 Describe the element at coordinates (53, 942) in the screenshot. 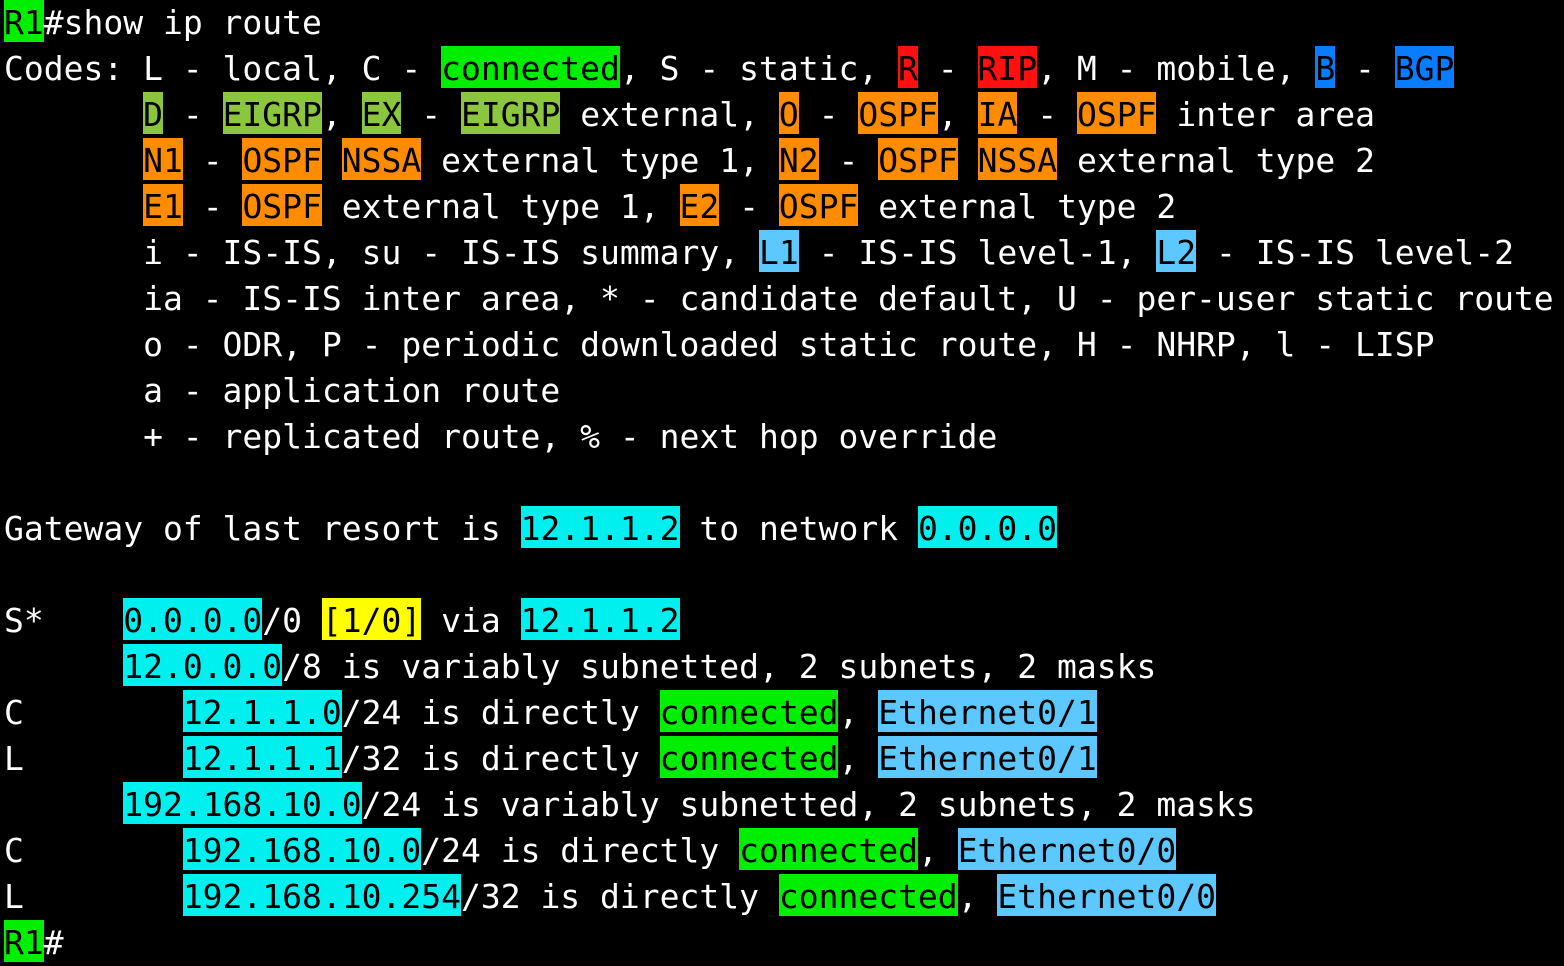

I see `terminal-text: #` at that location.